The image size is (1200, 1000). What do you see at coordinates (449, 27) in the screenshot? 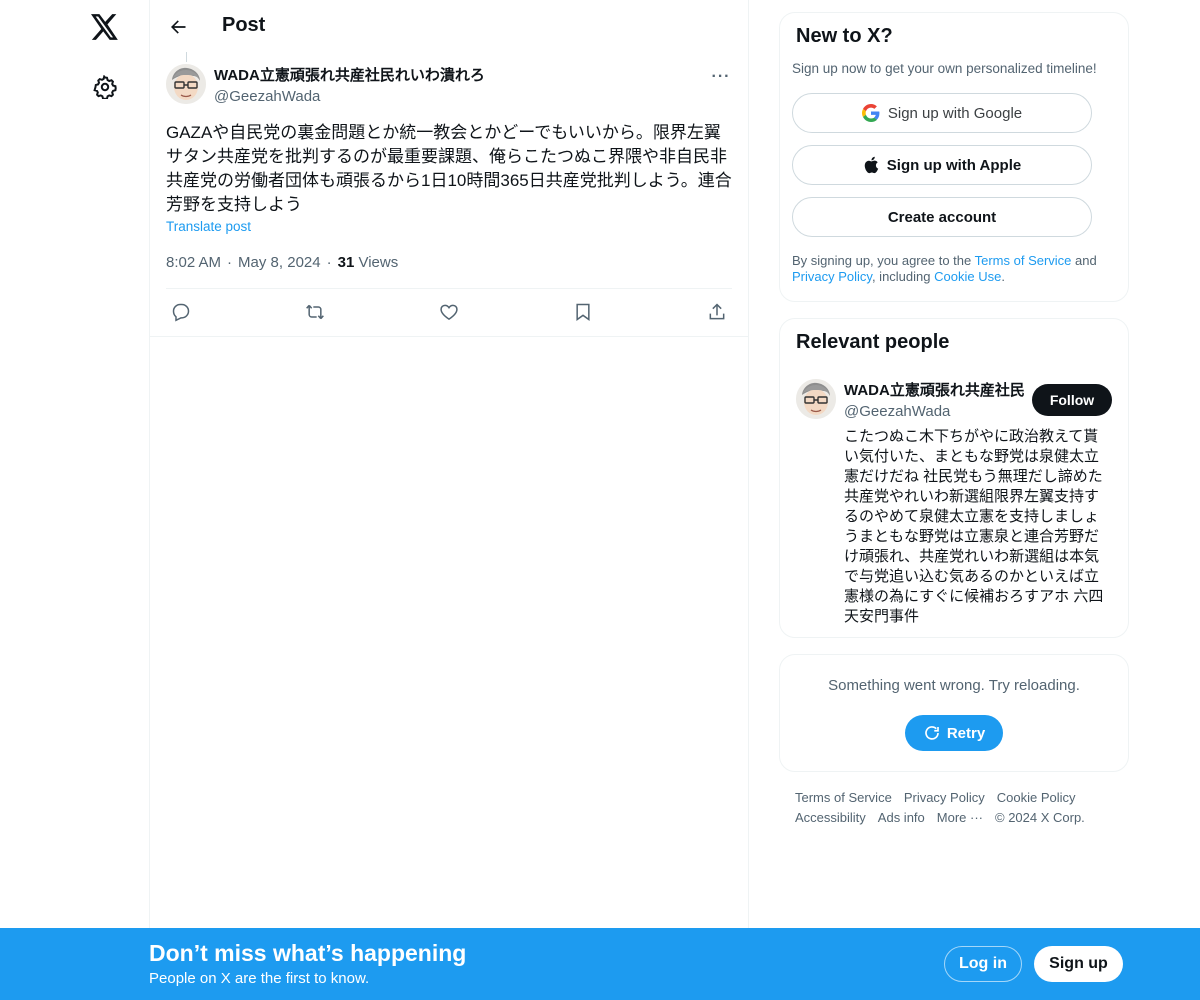
I see `page-header: Post` at bounding box center [449, 27].